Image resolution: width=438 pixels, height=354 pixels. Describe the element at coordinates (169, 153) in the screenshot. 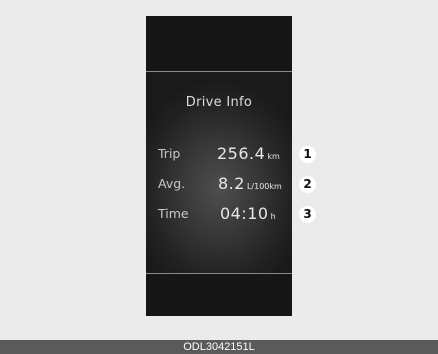

I see `row-label: Trip` at that location.